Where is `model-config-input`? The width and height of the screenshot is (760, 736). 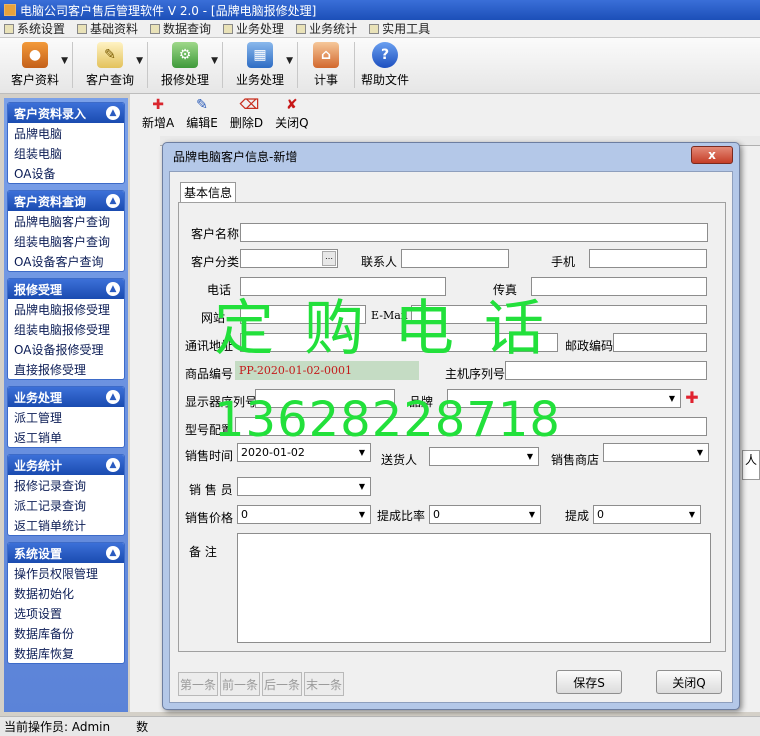
model-config-input is located at coordinates (471, 426).